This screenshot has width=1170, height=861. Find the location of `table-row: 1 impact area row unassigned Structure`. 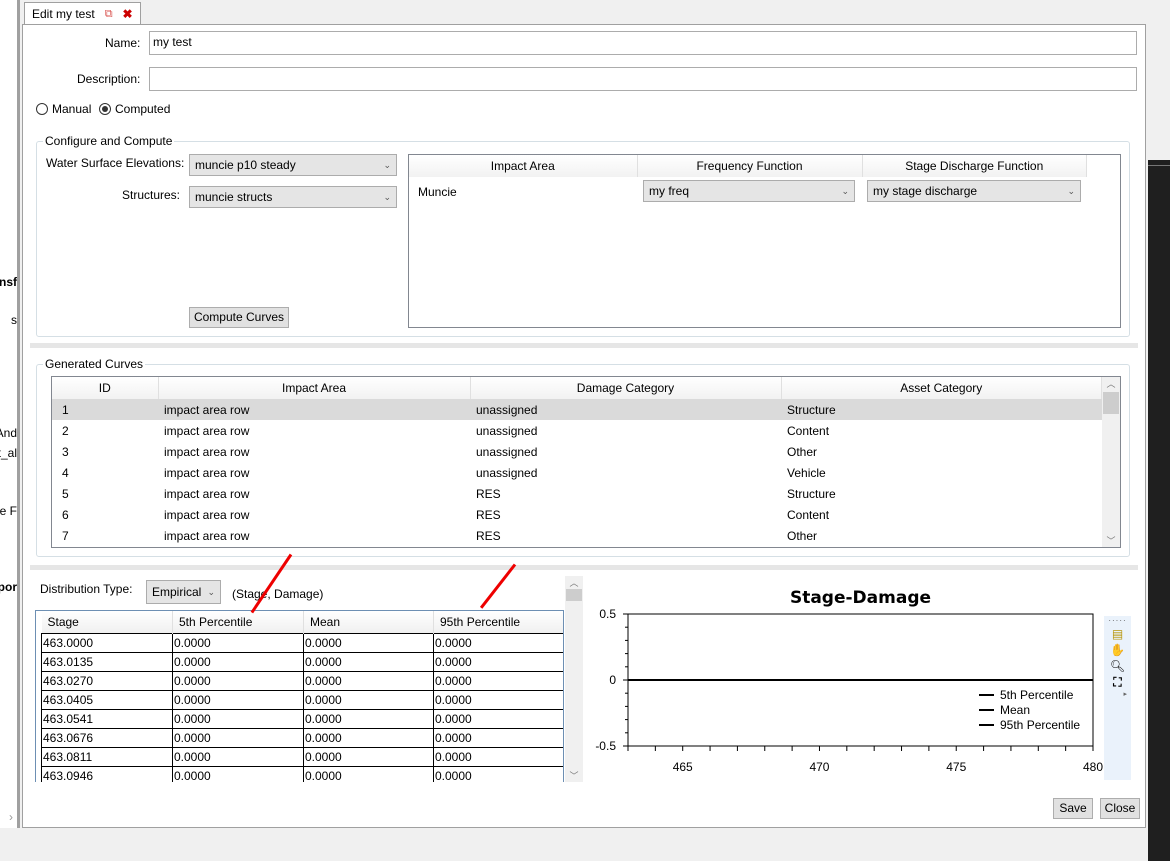

table-row: 1 impact area row unassigned Structure is located at coordinates (577, 409).